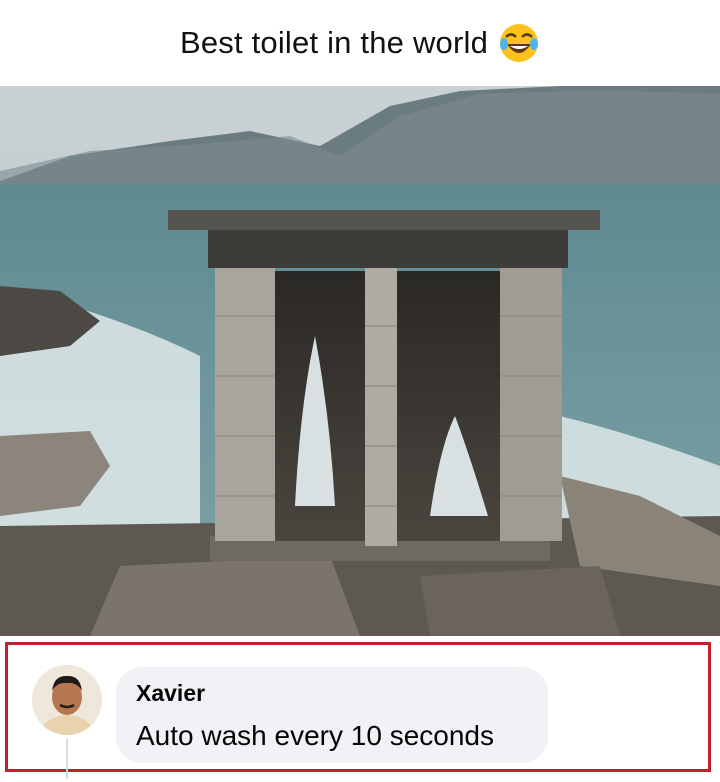 The image size is (720, 782). Describe the element at coordinates (332, 715) in the screenshot. I see `comment-bubble: Xavier Auto wash every 10 seconds` at that location.